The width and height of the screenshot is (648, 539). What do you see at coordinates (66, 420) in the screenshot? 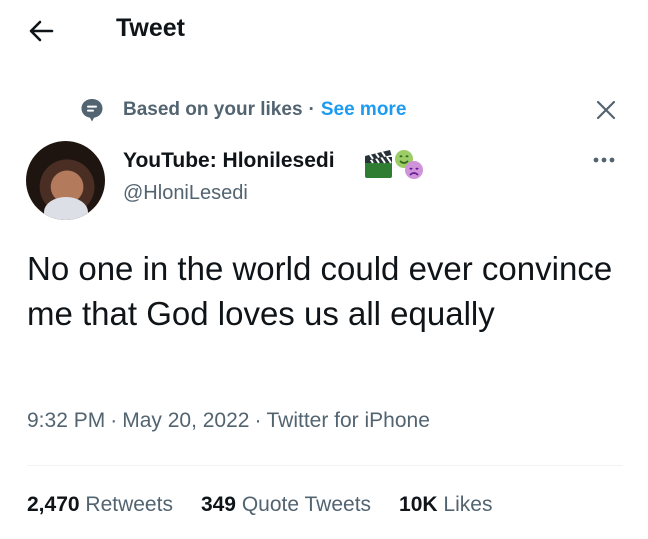
I see `tweet-time: 9:32 PM` at bounding box center [66, 420].